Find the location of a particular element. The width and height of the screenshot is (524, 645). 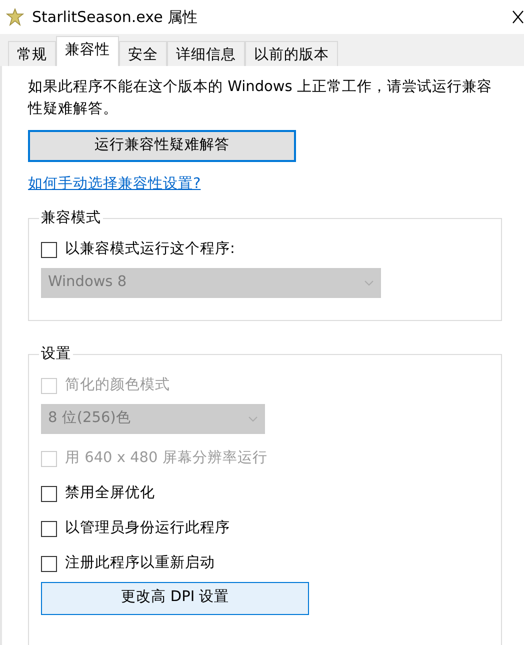

checkbox-label: 禁用全屏优化 is located at coordinates (110, 494).